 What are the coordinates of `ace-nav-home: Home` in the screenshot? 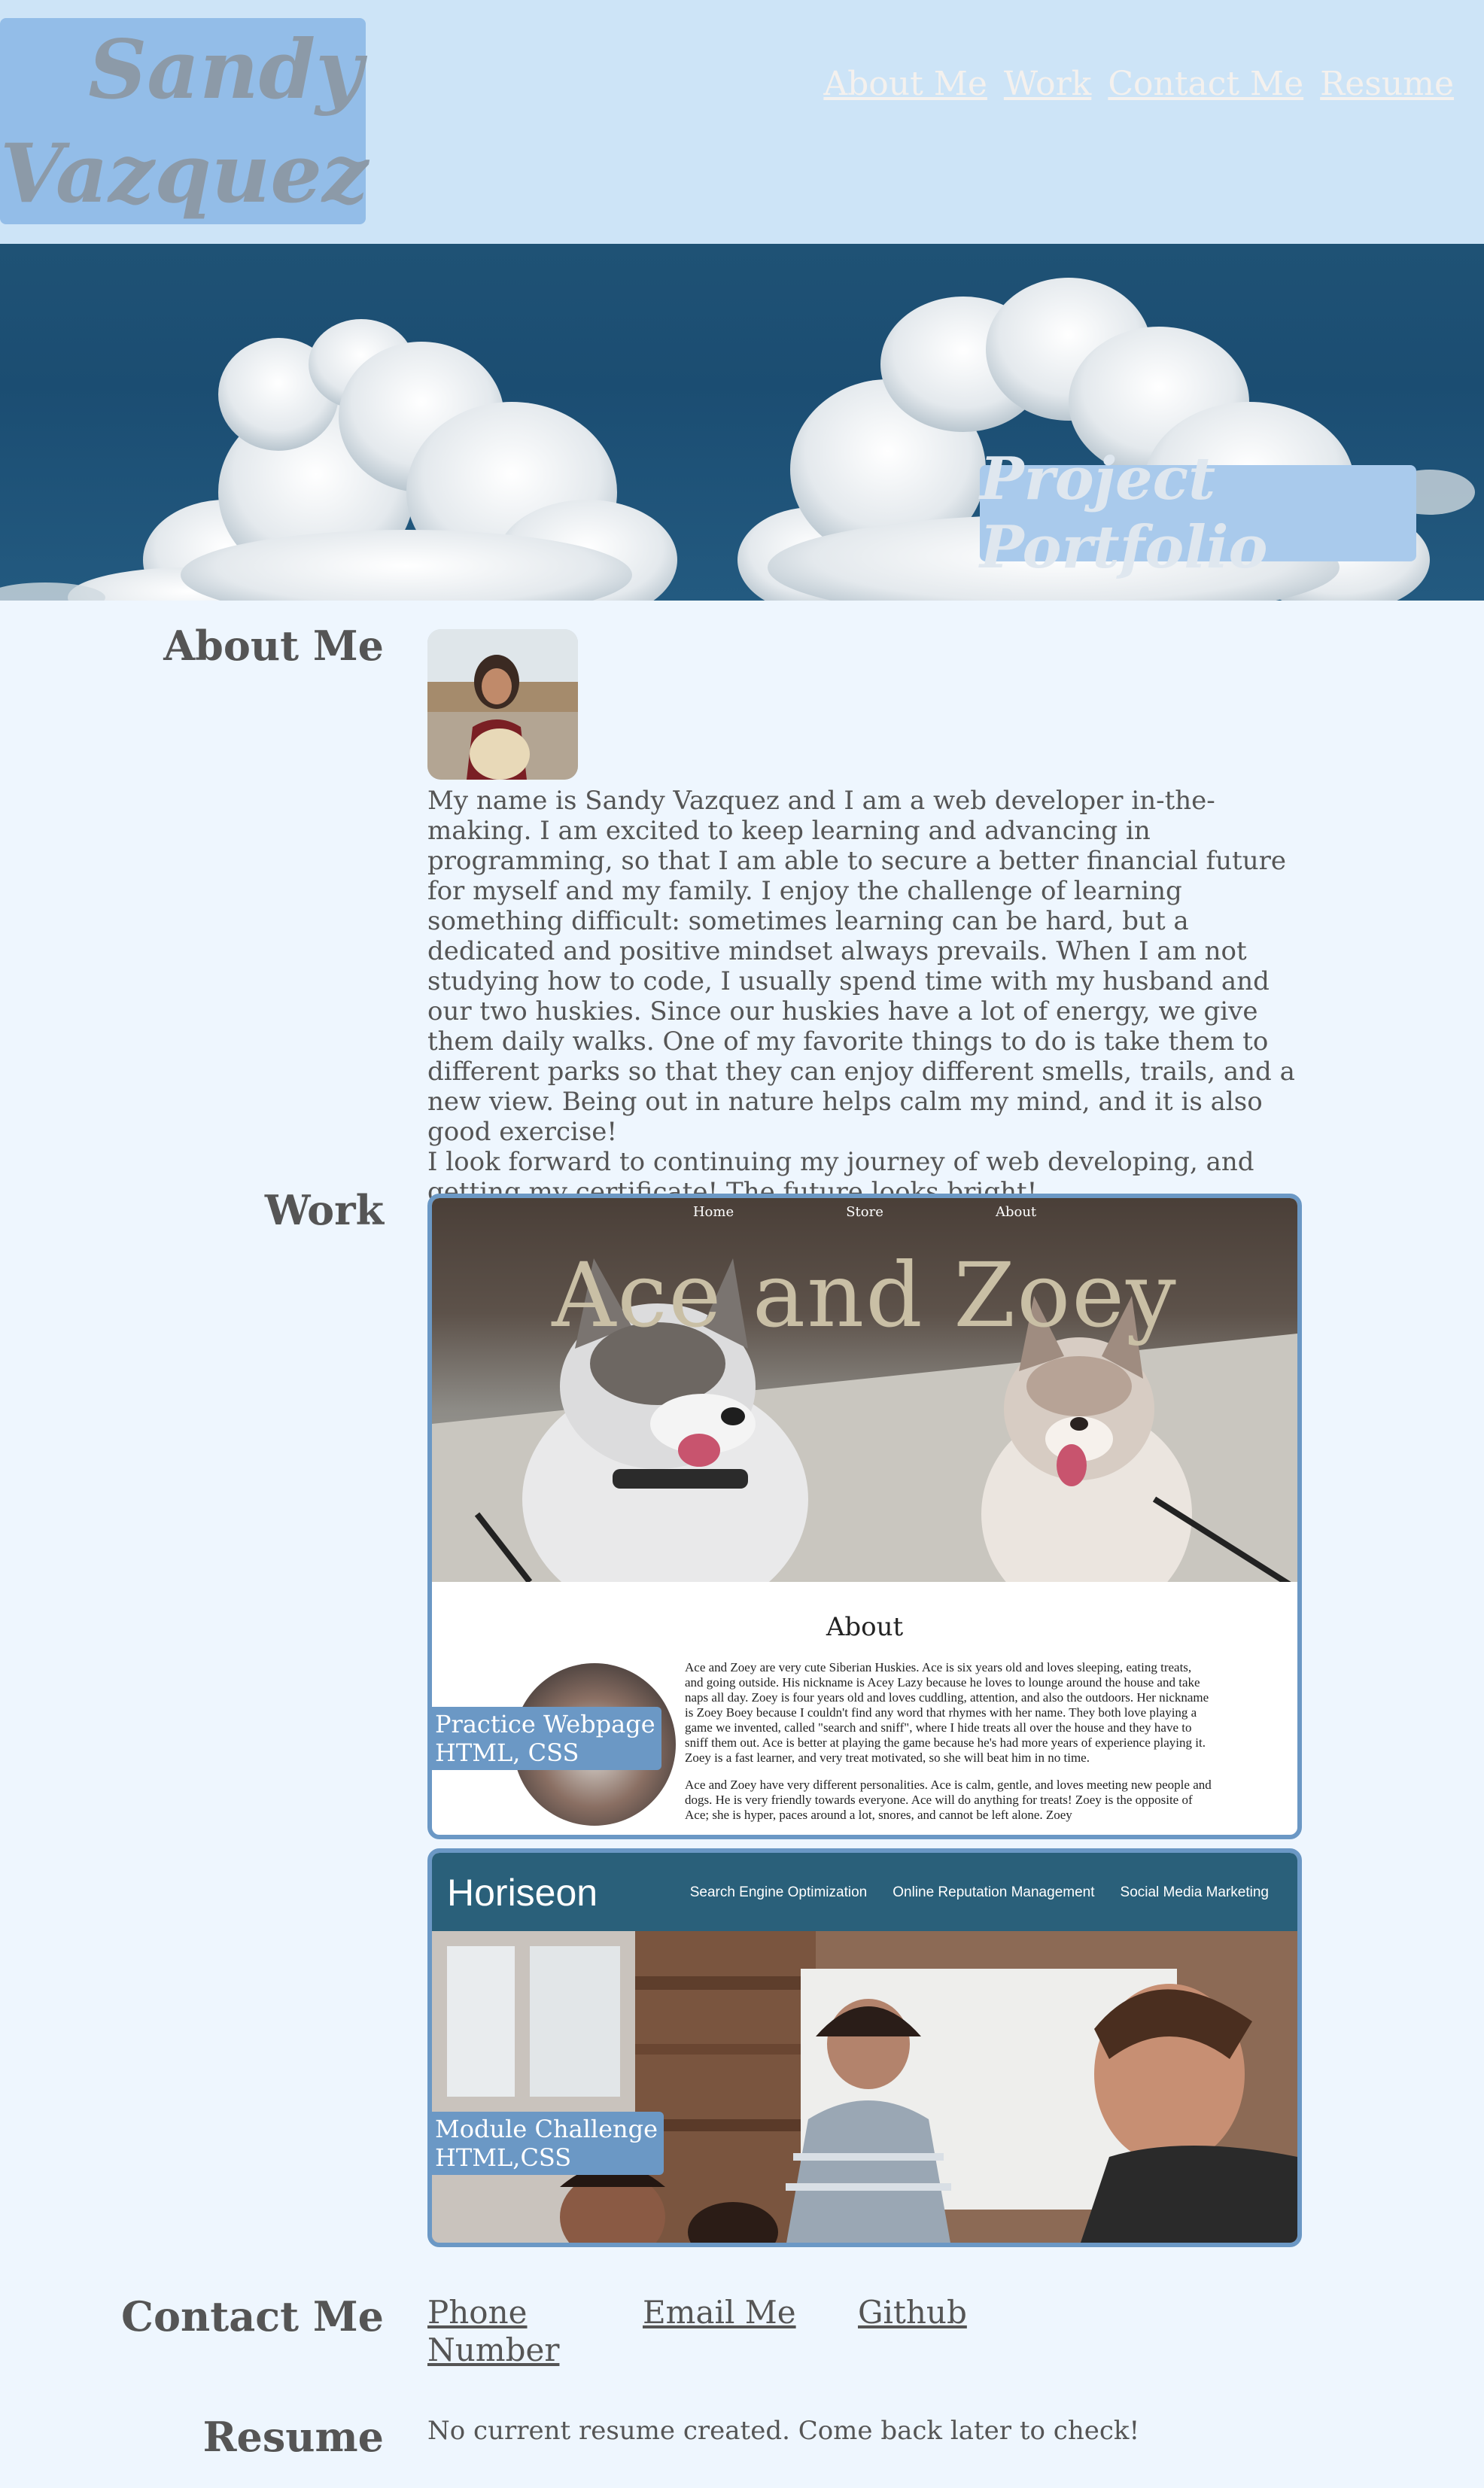 It's located at (713, 1212).